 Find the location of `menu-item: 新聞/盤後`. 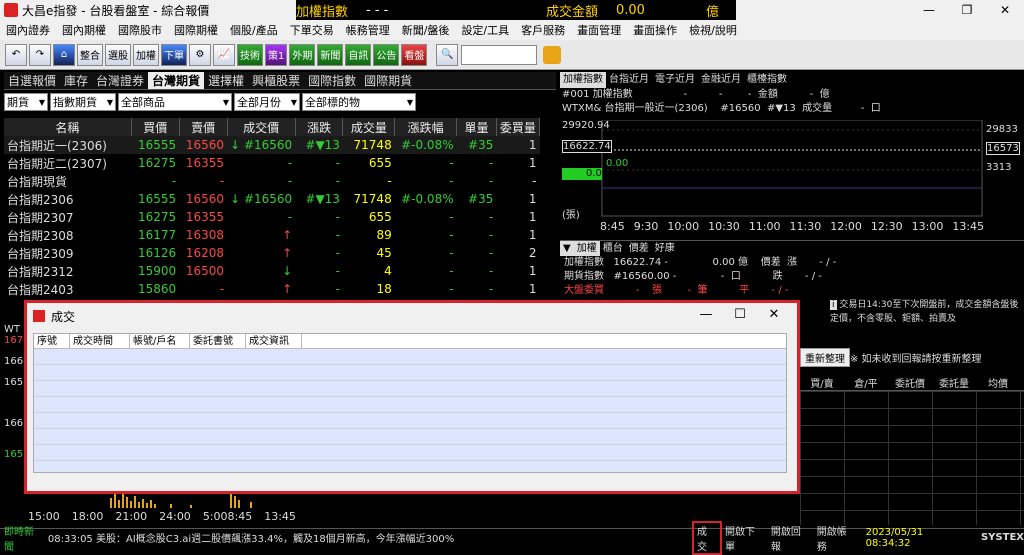

menu-item: 新聞/盤後 is located at coordinates (426, 30).